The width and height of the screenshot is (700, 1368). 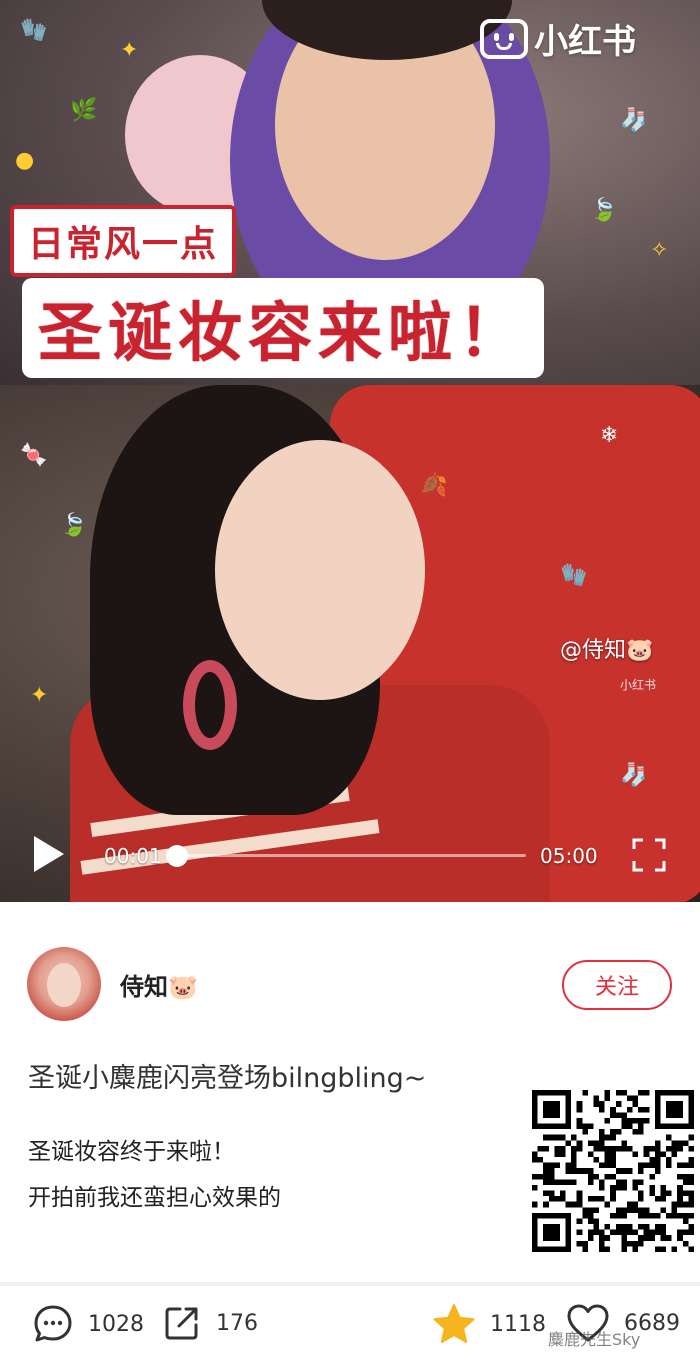 I want to click on earring, so click(x=210, y=705).